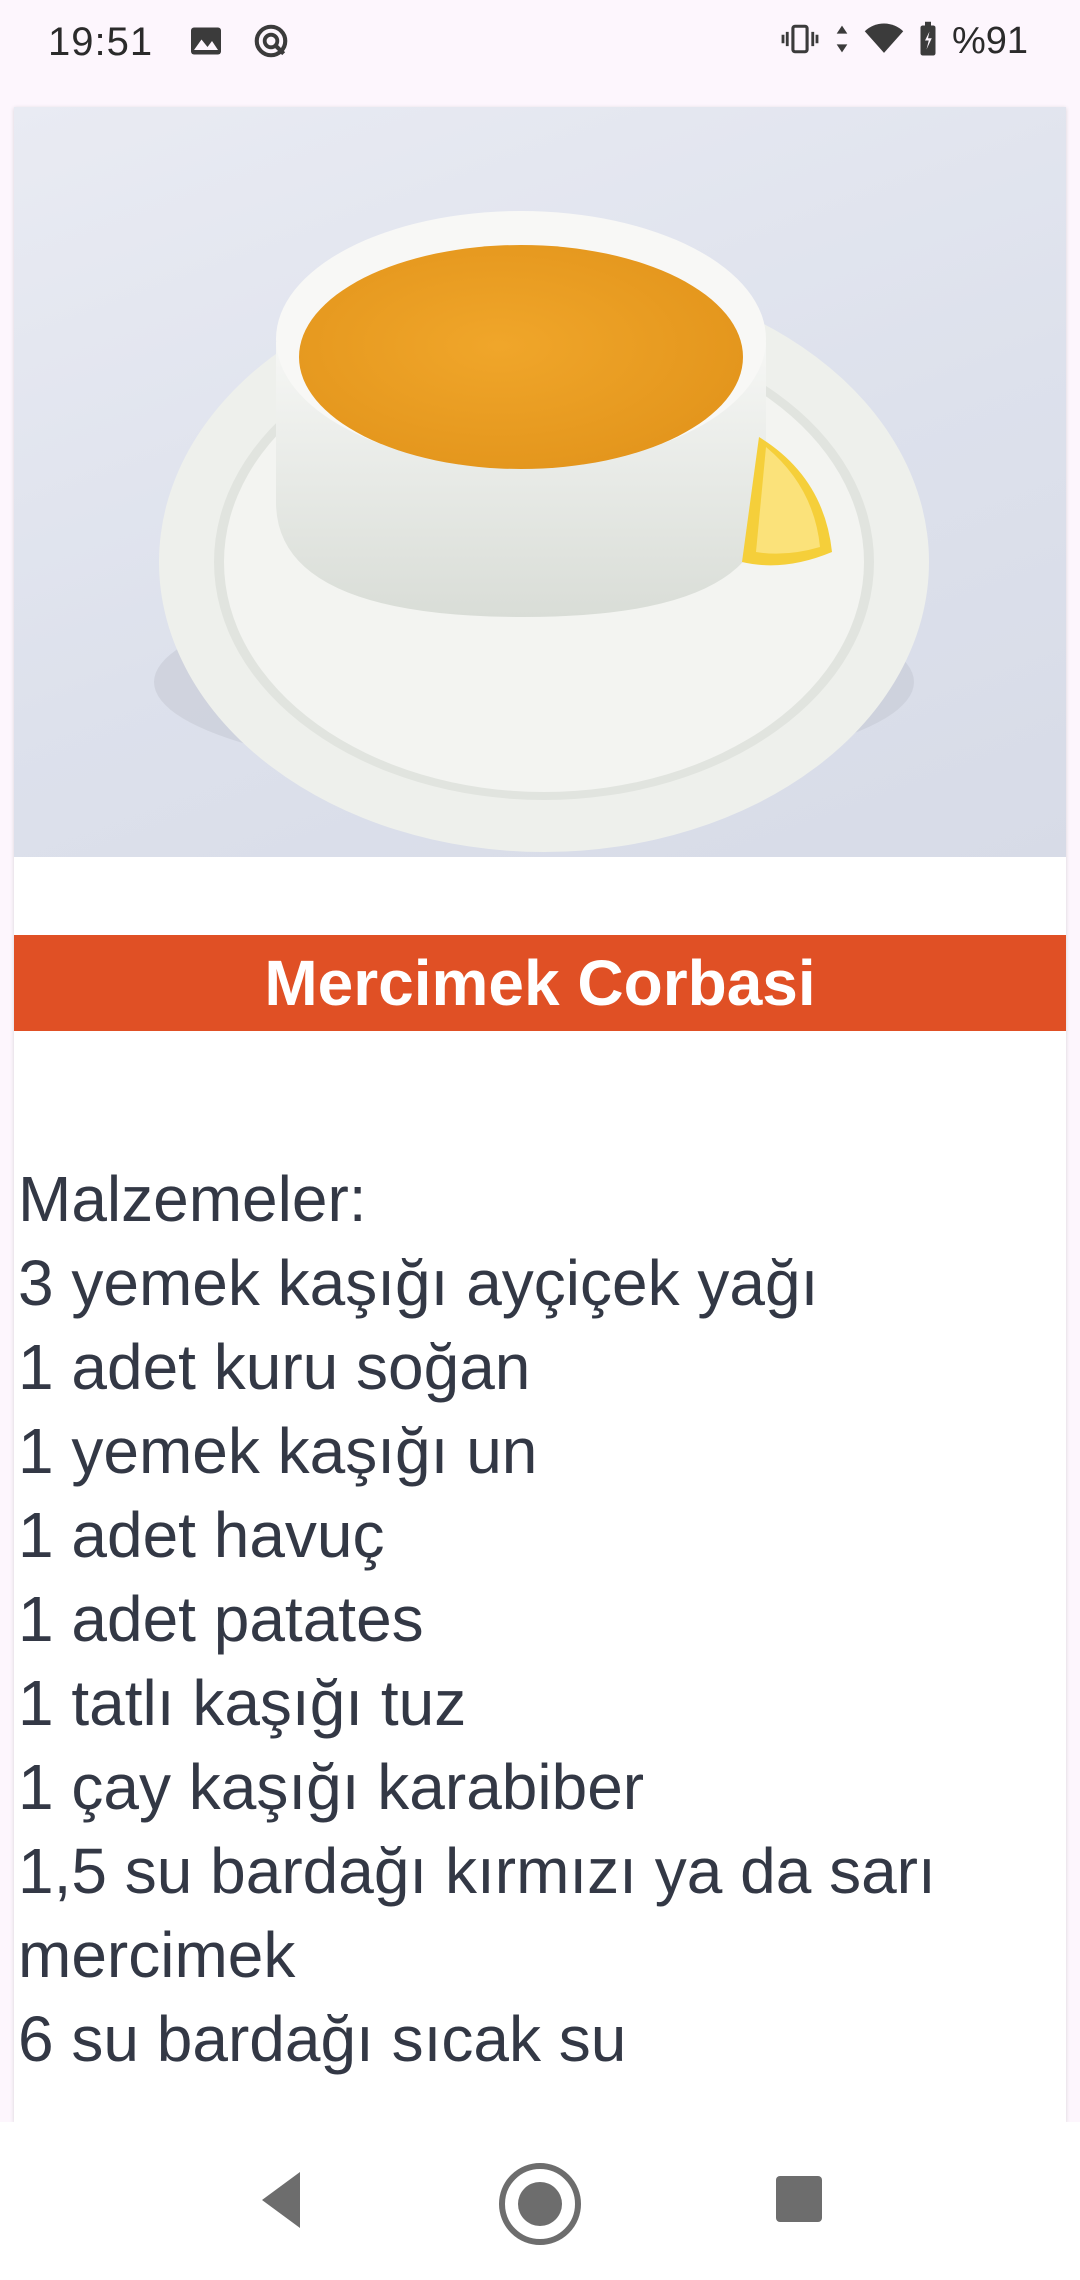  I want to click on navigation-bar, so click(540, 2201).